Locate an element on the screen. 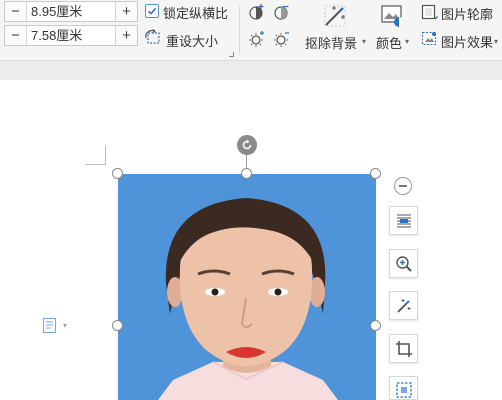 Image resolution: width=502 pixels, height=400 pixels. width-increase-button: + is located at coordinates (126, 35).